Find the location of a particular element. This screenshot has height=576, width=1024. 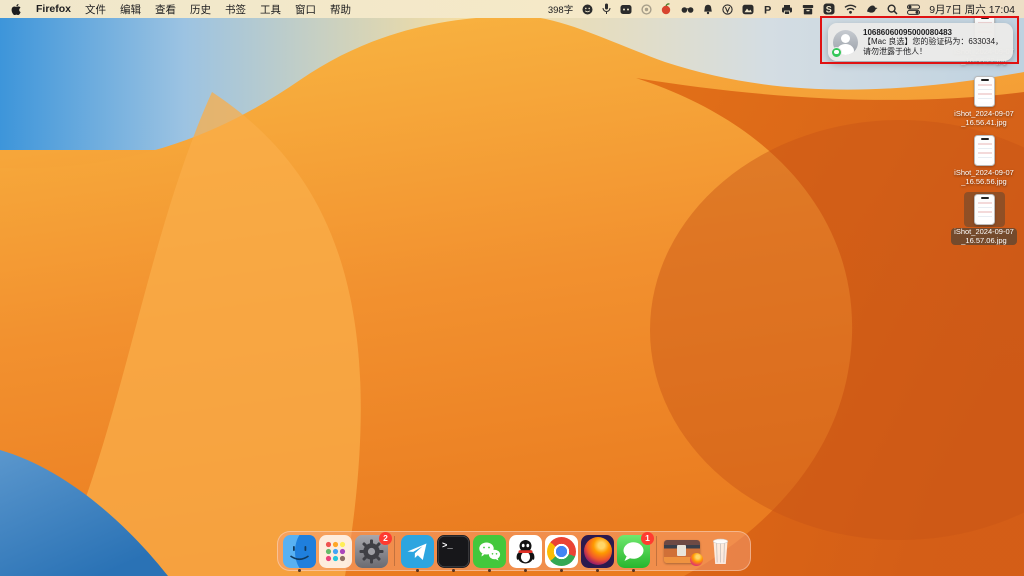

notification-avatar is located at coordinates (844, 43).